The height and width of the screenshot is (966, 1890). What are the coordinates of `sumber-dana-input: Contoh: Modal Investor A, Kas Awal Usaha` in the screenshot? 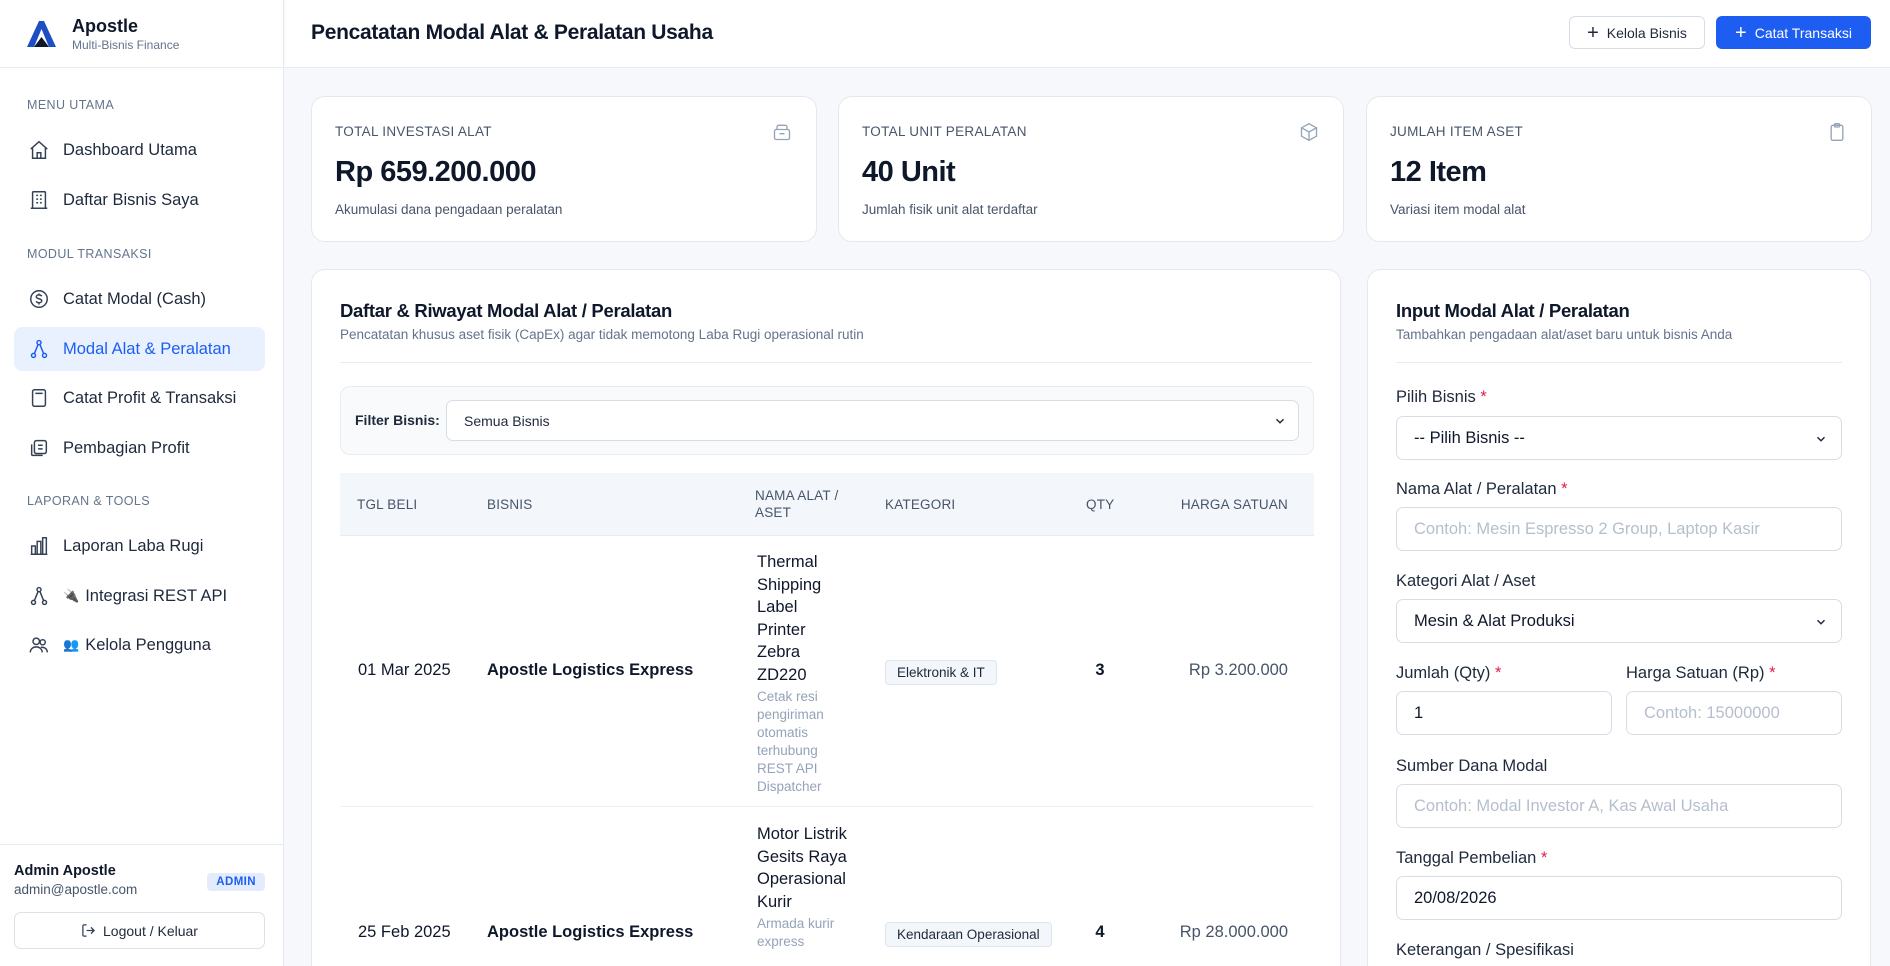 It's located at (1619, 806).